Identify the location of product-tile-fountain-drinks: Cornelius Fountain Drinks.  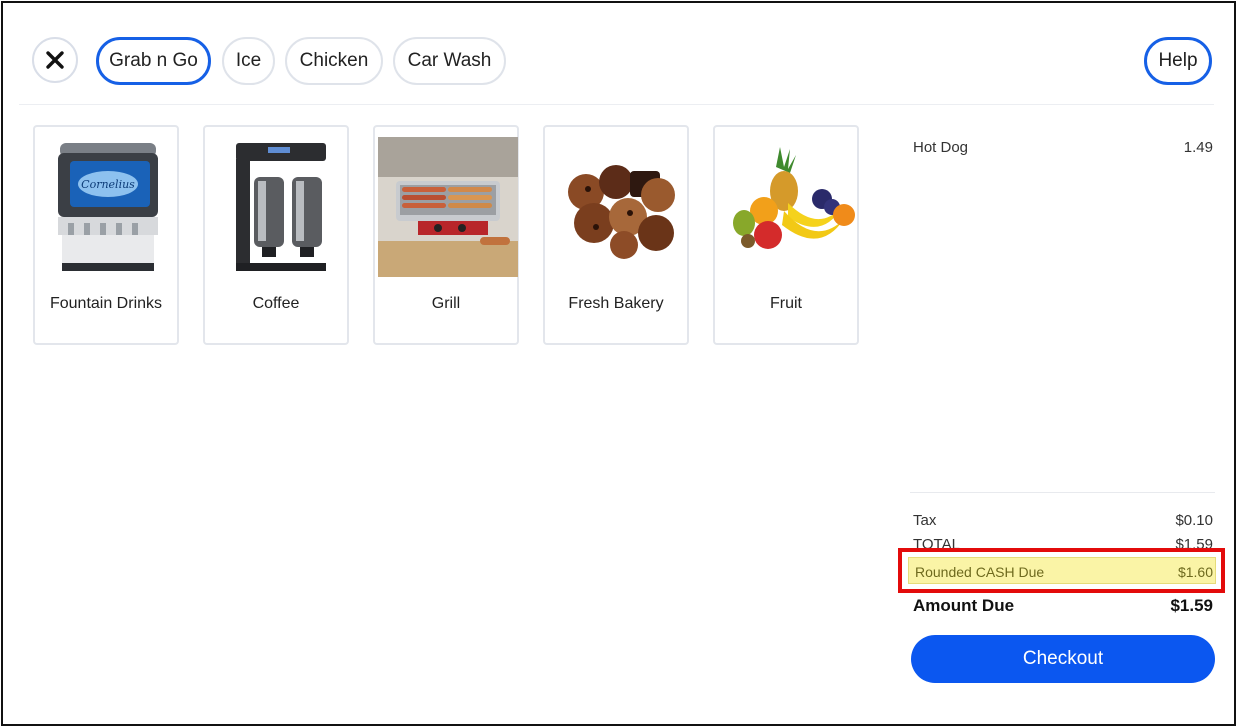
(106, 235).